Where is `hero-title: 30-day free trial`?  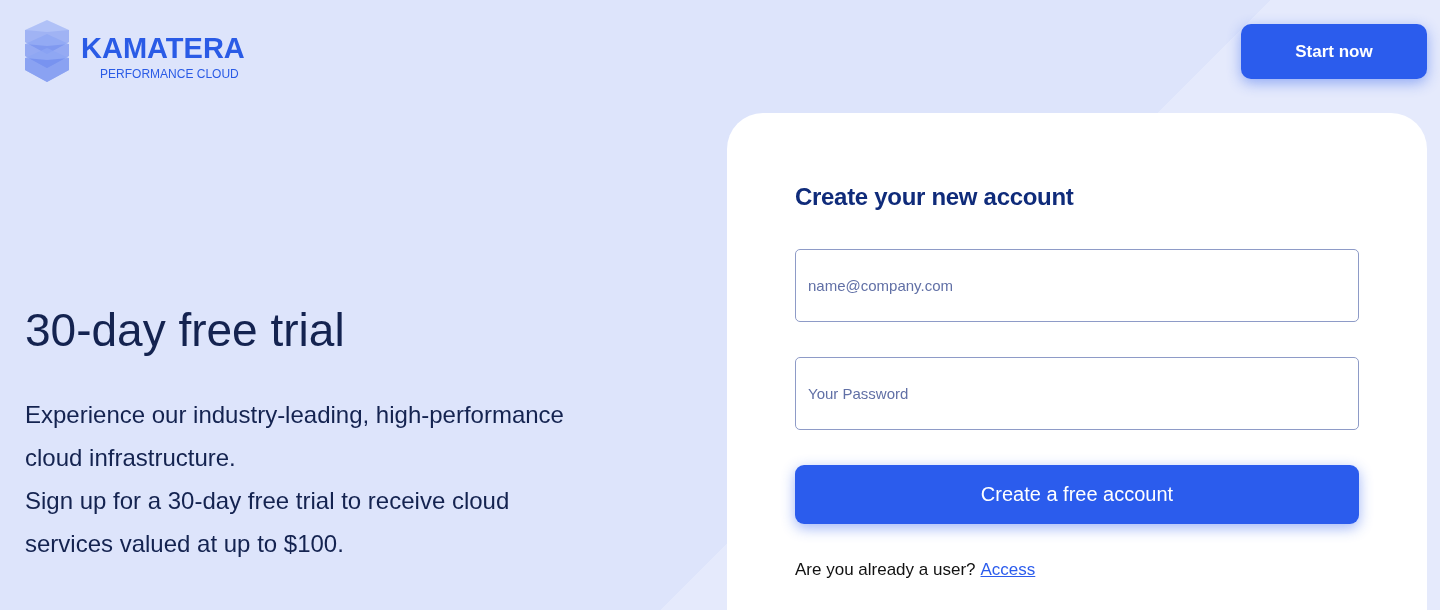
hero-title: 30-day free trial is located at coordinates (185, 330).